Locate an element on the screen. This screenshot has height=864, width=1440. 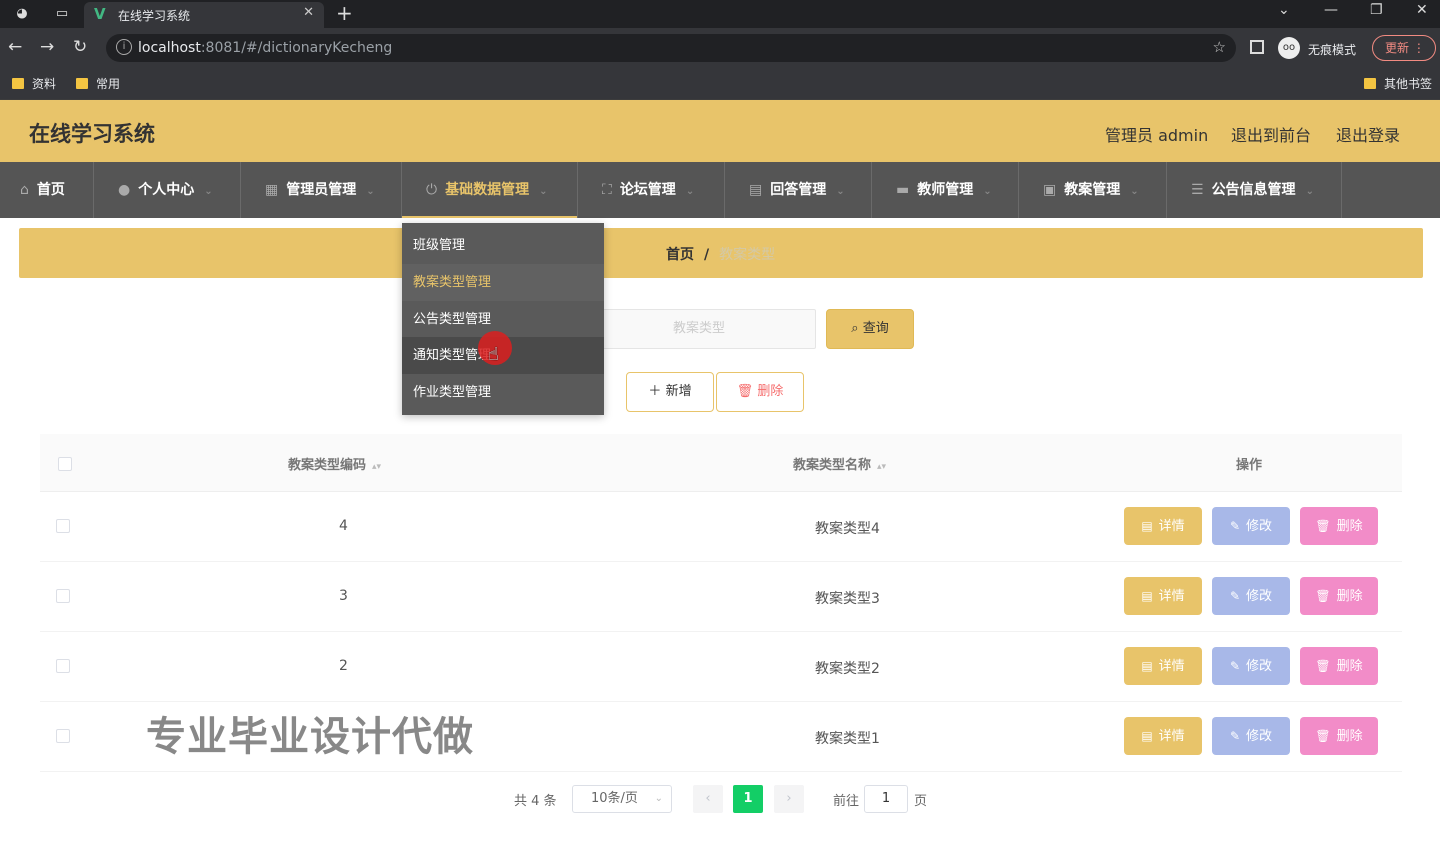
column-header-name: 教案类型名称 ▴▾ is located at coordinates (839, 463).